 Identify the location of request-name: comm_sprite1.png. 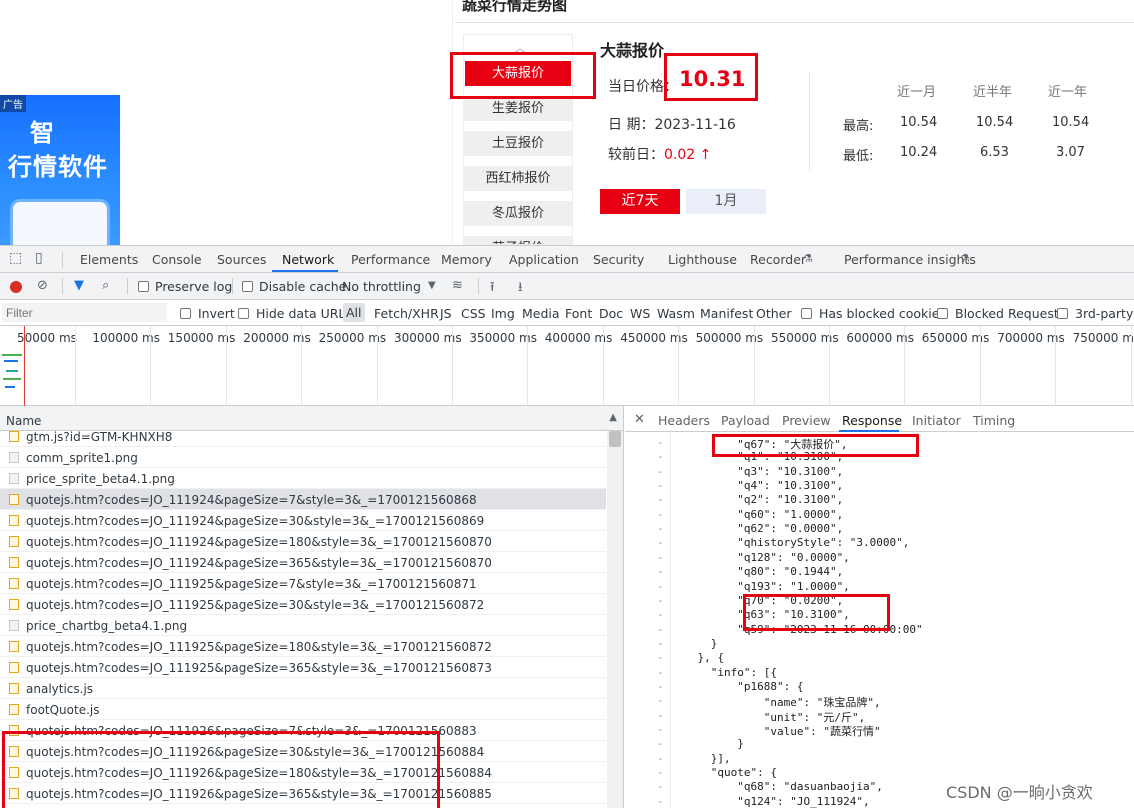
(82, 458).